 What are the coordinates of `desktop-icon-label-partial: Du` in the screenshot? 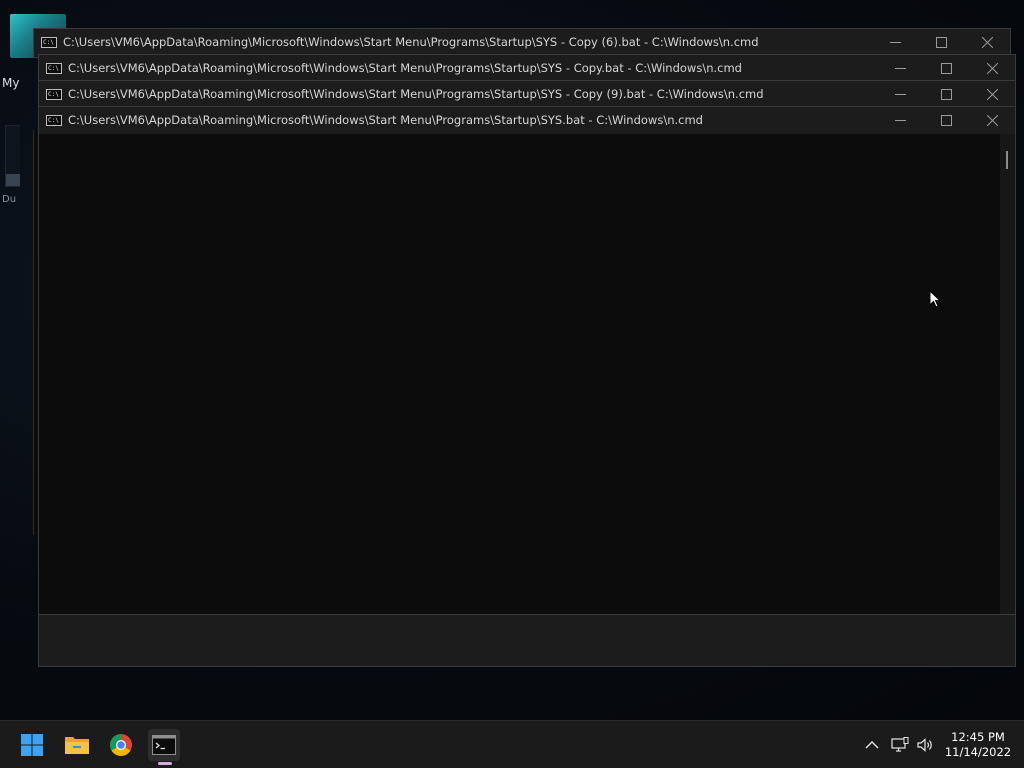 It's located at (9, 199).